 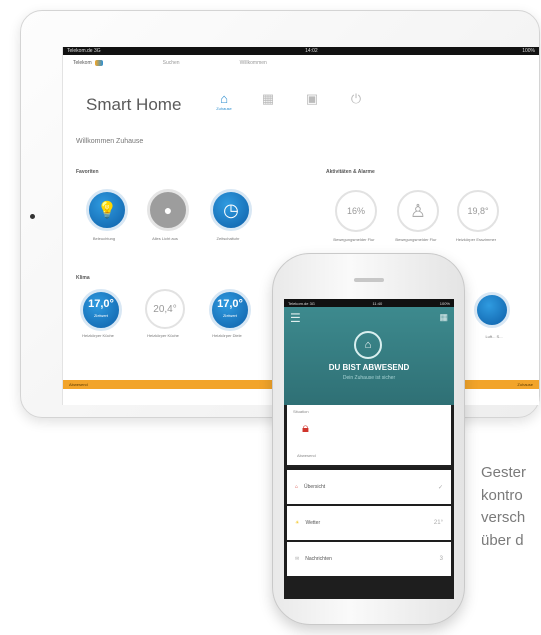 What do you see at coordinates (227, 335) in the screenshot?
I see `climate-label: Heizkörper Diele` at bounding box center [227, 335].